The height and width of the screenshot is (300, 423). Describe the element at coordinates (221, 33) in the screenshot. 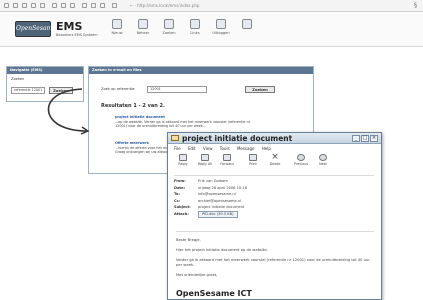

I see `nav-label: Uitloggen` at that location.